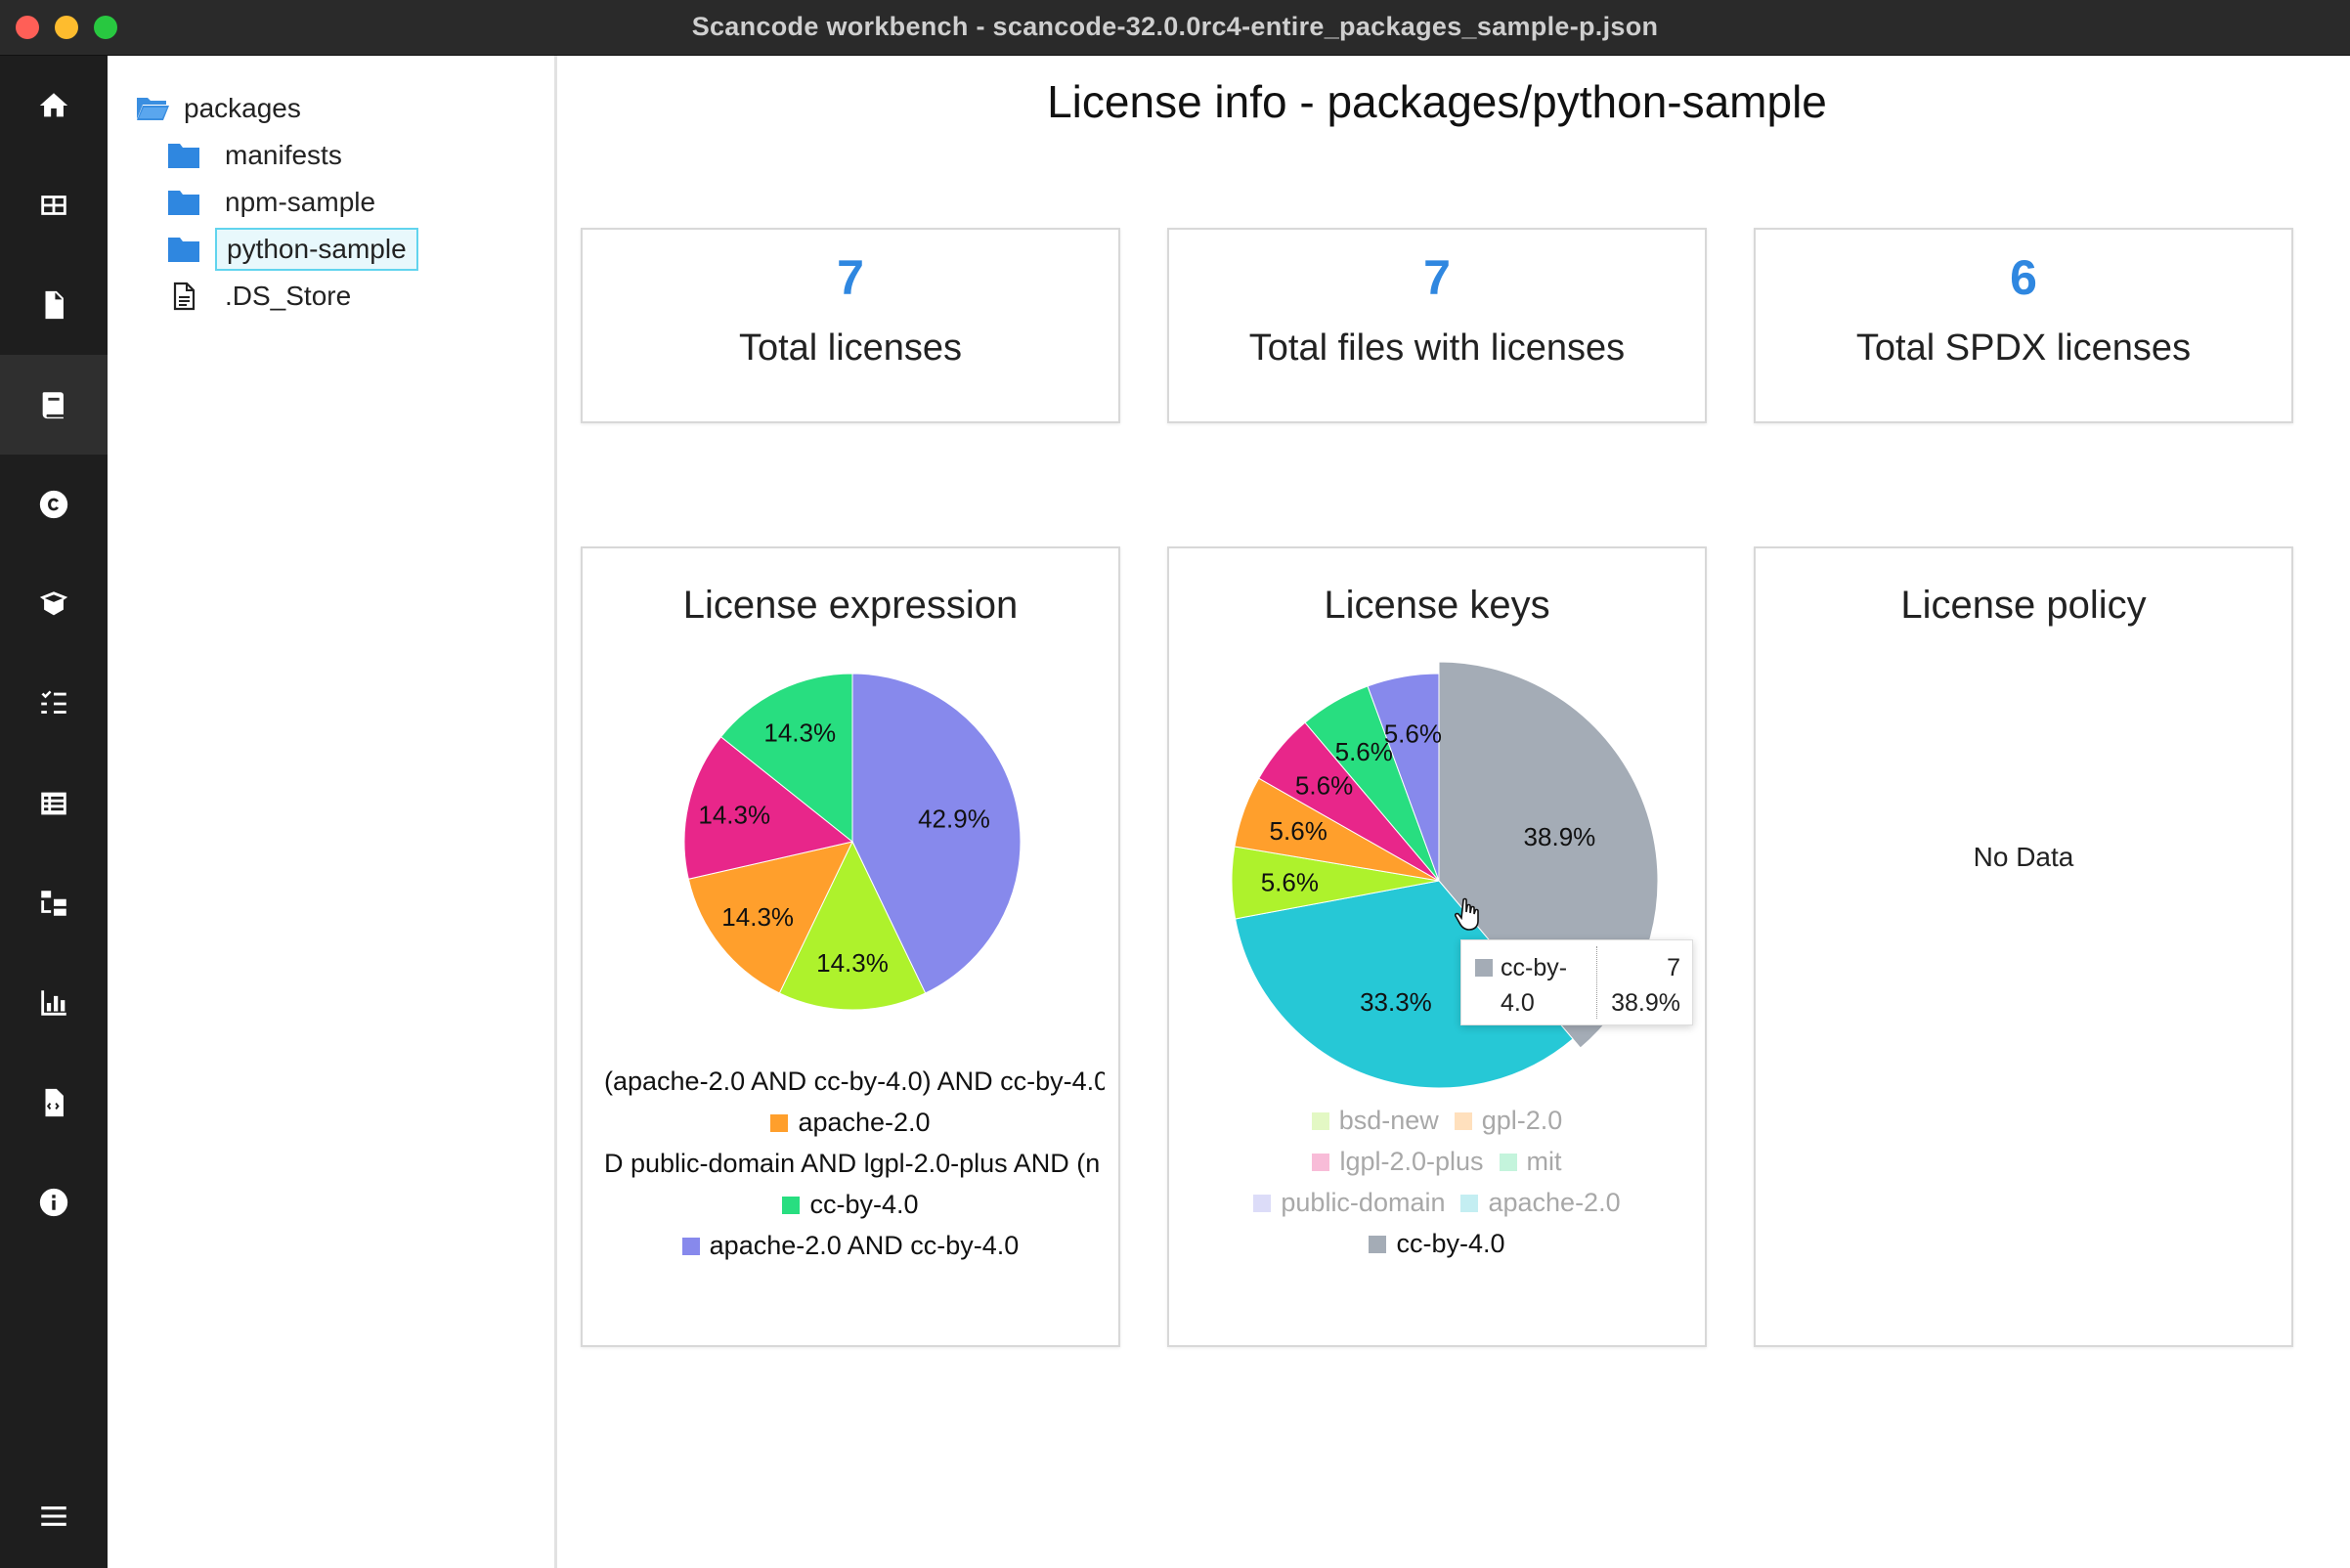  Describe the element at coordinates (864, 1245) in the screenshot. I see `legend-label: apache-2.0 AND cc-by-4.0` at that location.